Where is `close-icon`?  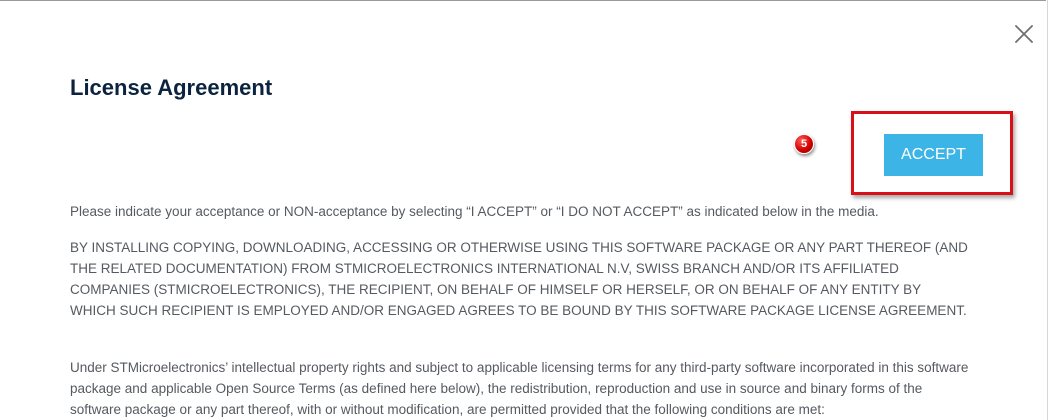 close-icon is located at coordinates (1024, 34).